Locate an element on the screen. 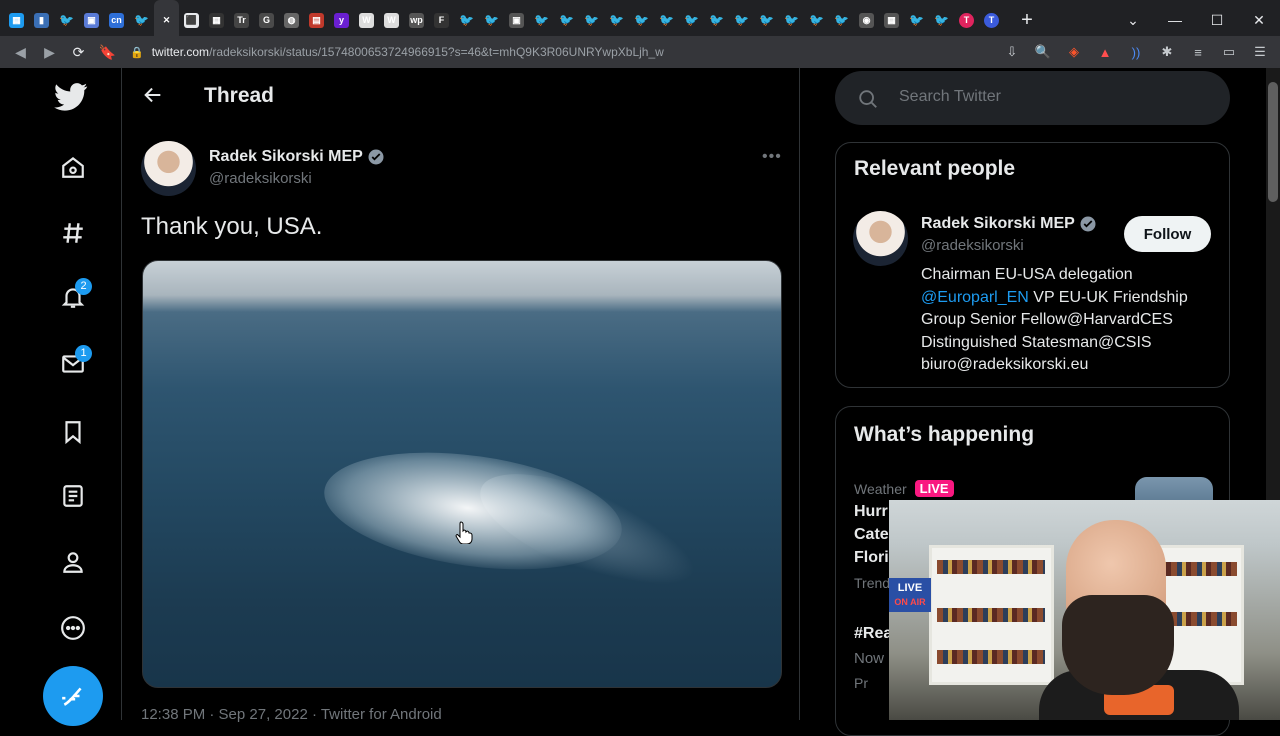  close-window-button: ✕ is located at coordinates (1259, 20).